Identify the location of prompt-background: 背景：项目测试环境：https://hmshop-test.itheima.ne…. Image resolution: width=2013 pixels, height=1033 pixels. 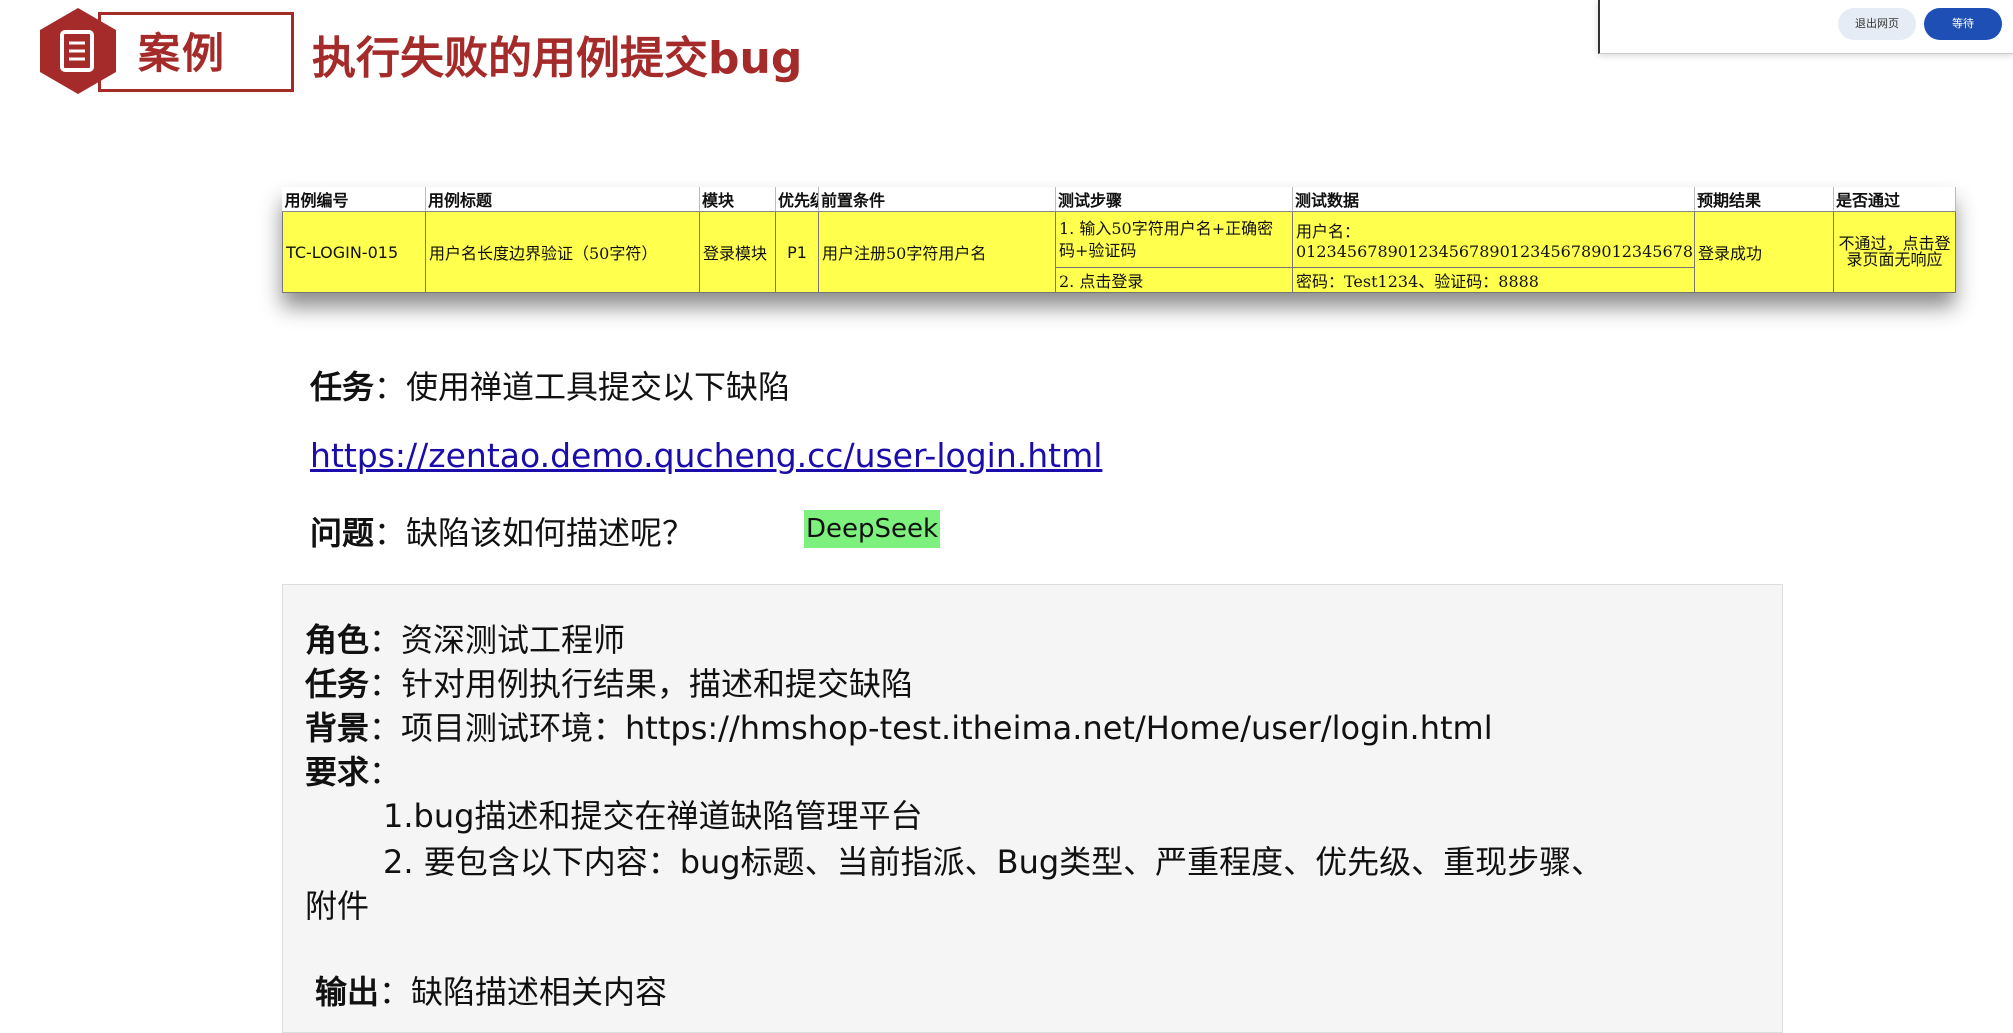
(899, 726).